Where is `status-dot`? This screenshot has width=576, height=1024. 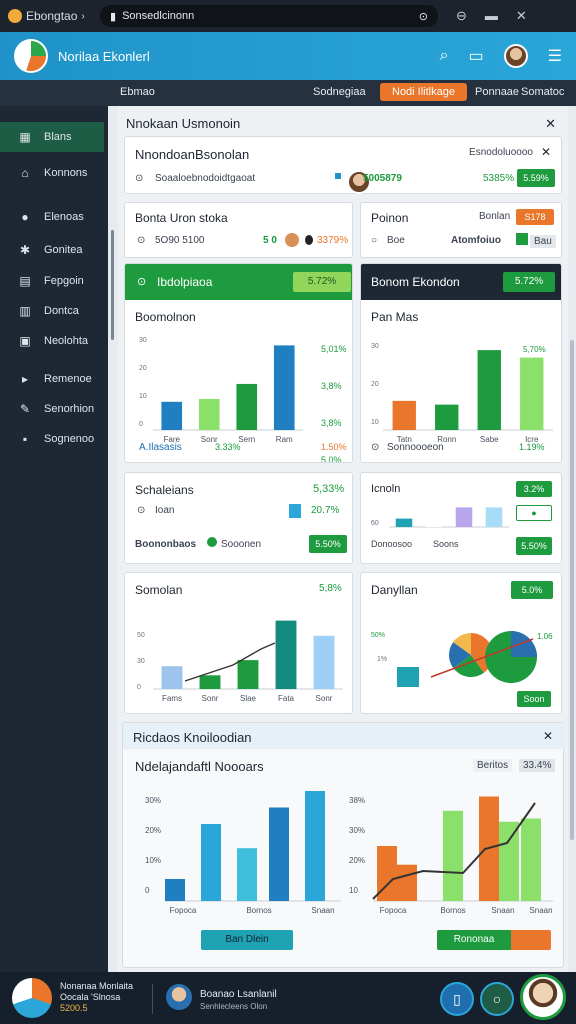 status-dot is located at coordinates (338, 176).